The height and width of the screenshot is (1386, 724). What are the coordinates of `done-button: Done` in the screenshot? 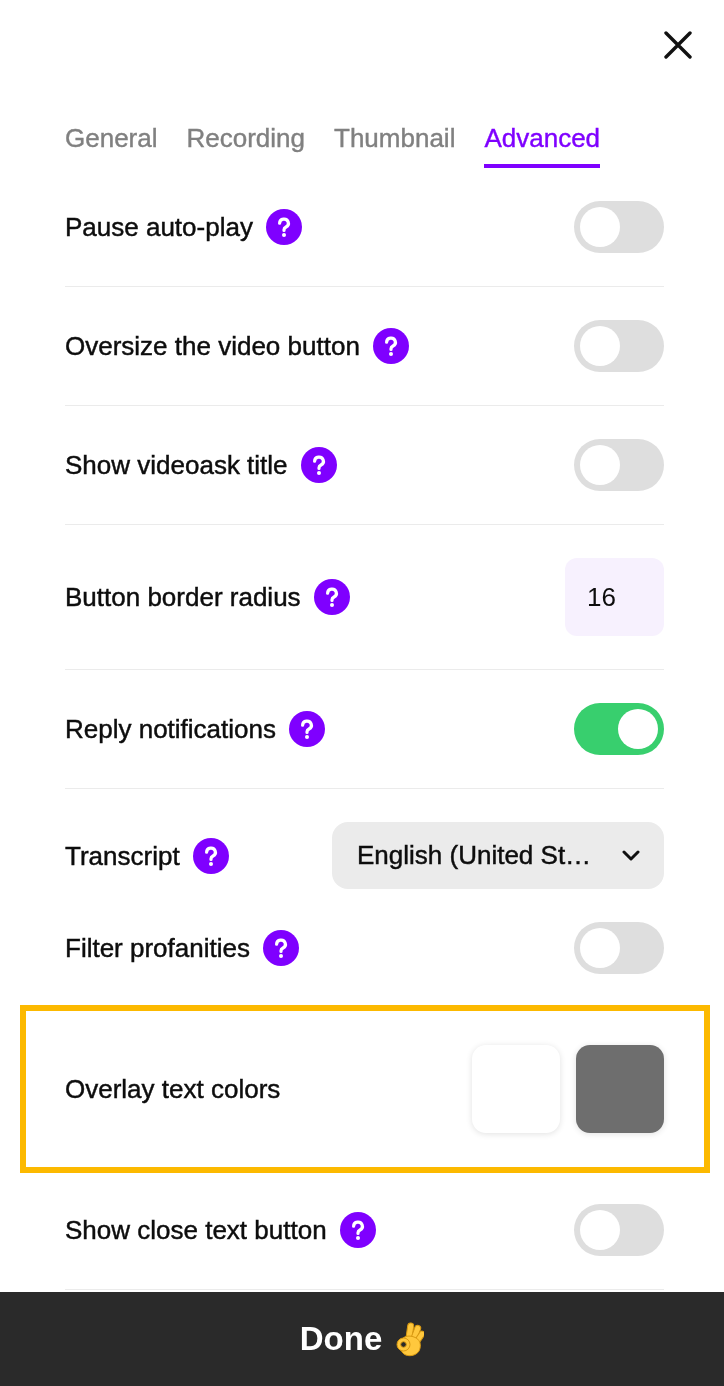 It's located at (362, 1339).